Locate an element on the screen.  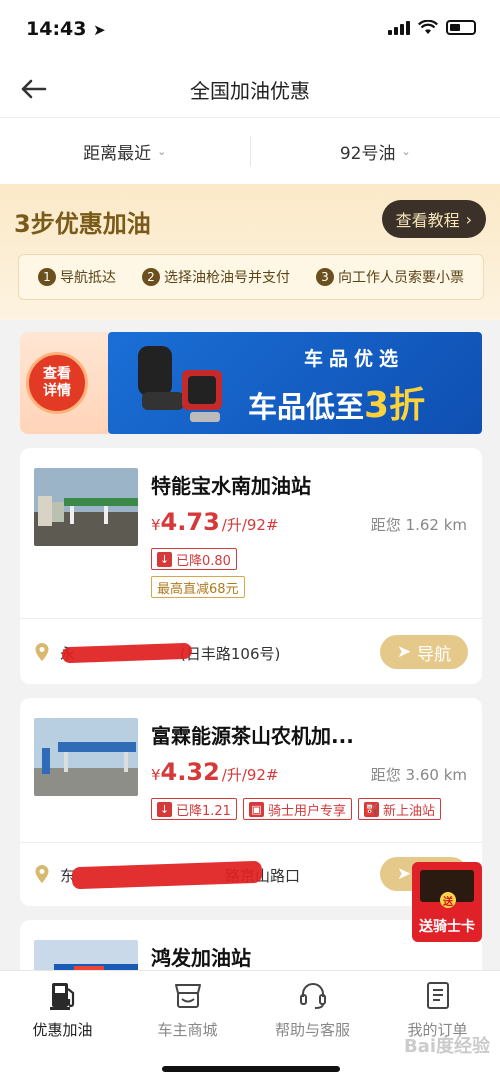
ad-left-panel: 查看详情 is located at coordinates (65, 383).